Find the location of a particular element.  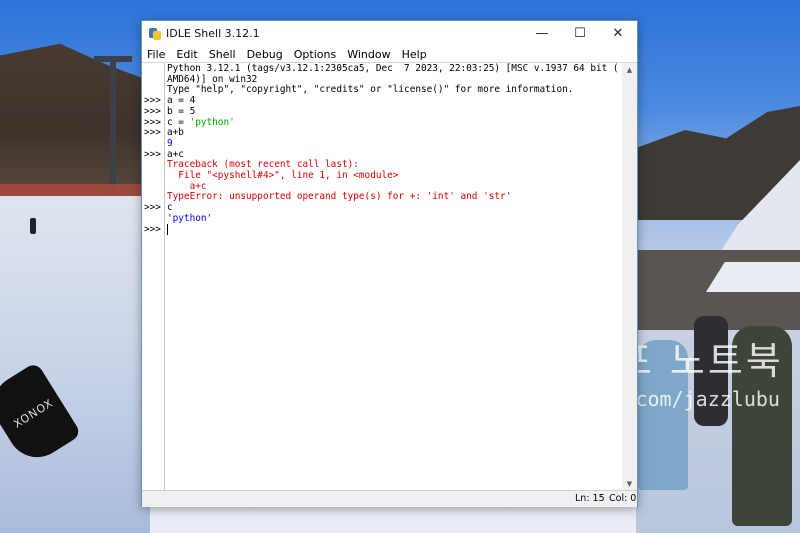

error-line: a+c is located at coordinates (187, 186).